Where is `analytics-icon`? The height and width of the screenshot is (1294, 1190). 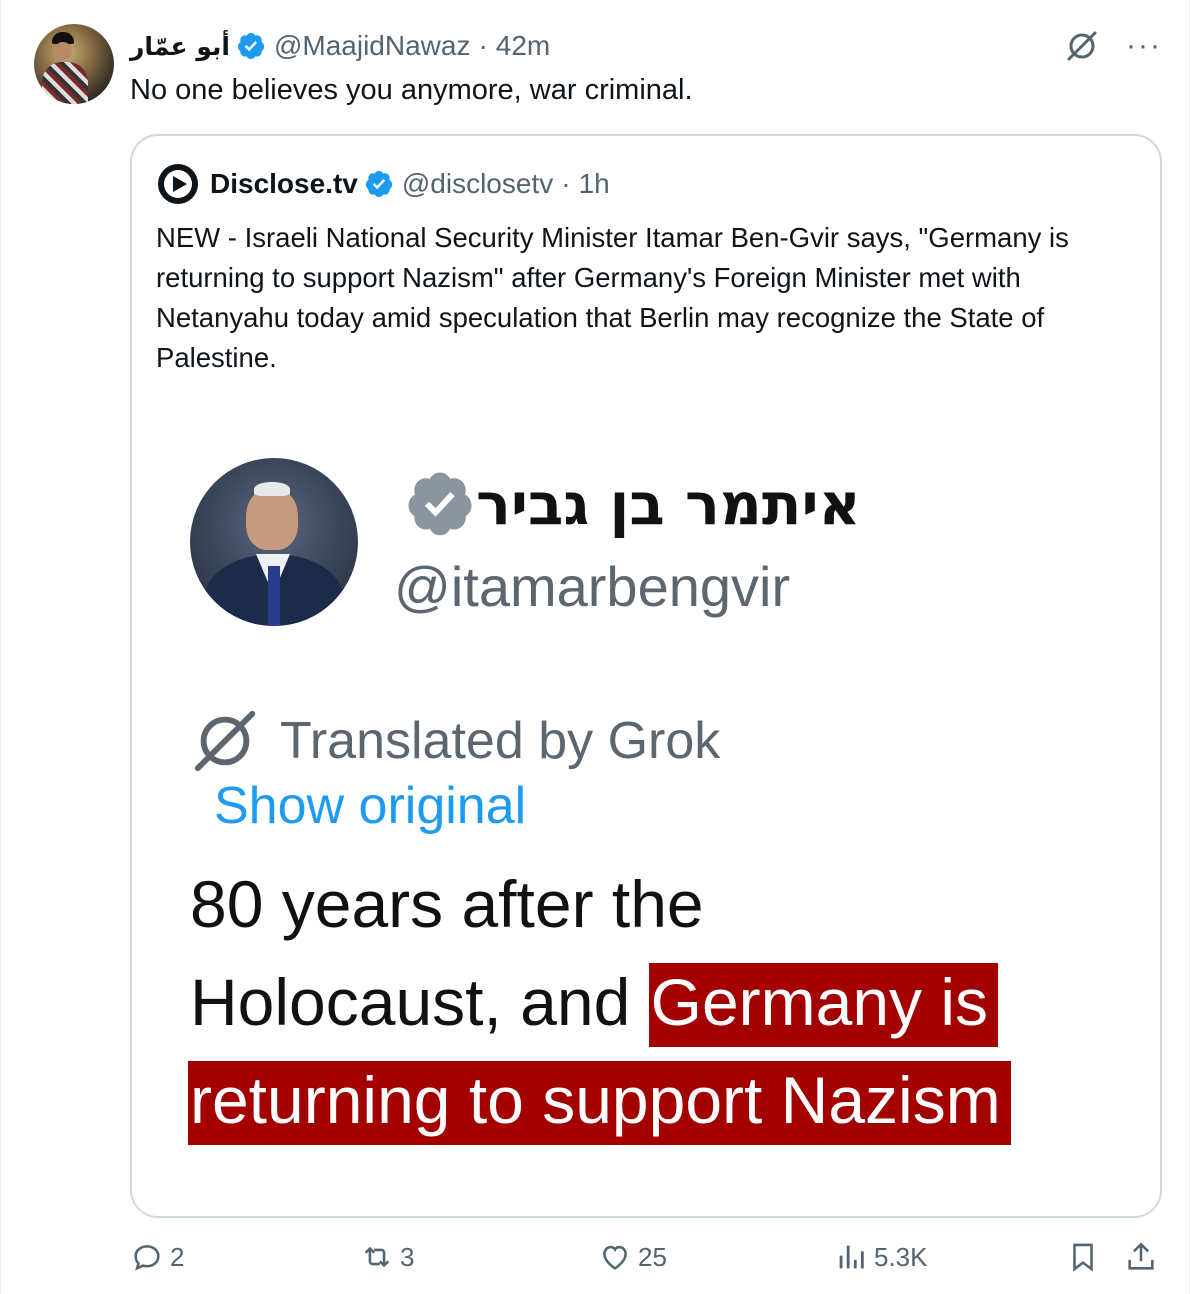
analytics-icon is located at coordinates (851, 1257).